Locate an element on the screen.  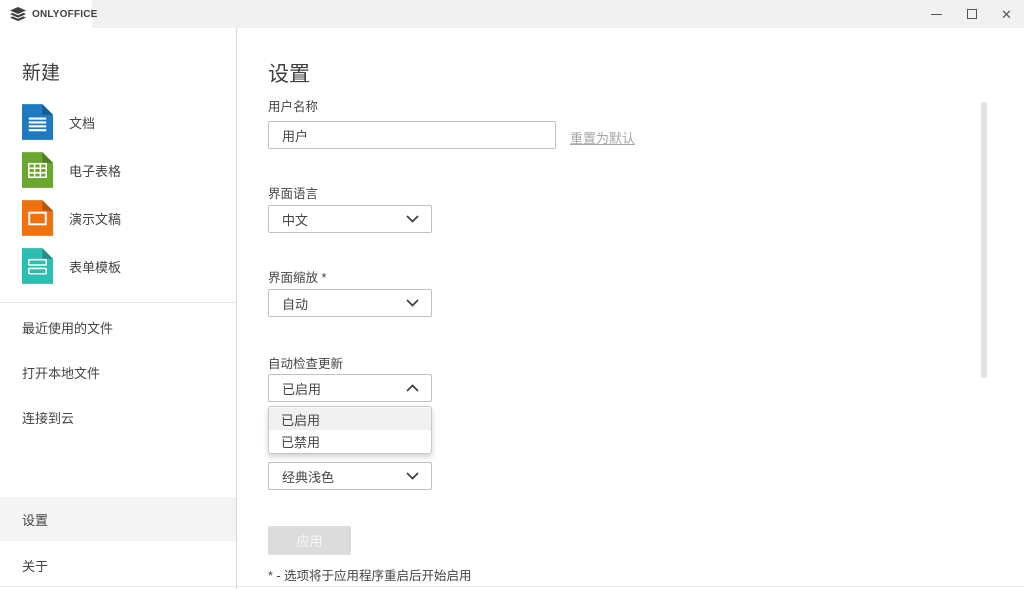
new-file-list: 文档 电子表格 演示文稿 表单模板 is located at coordinates (124, 194).